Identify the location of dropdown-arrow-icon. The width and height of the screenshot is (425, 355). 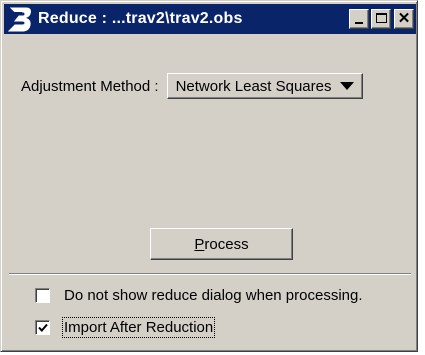
(346, 86).